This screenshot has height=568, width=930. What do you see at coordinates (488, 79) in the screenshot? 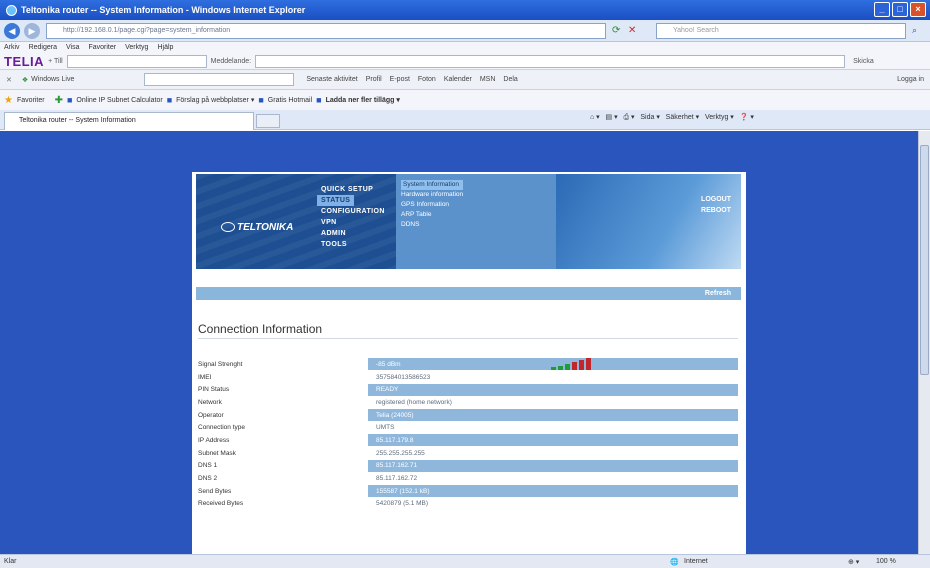
I see `live-link-msn: MSN` at bounding box center [488, 79].